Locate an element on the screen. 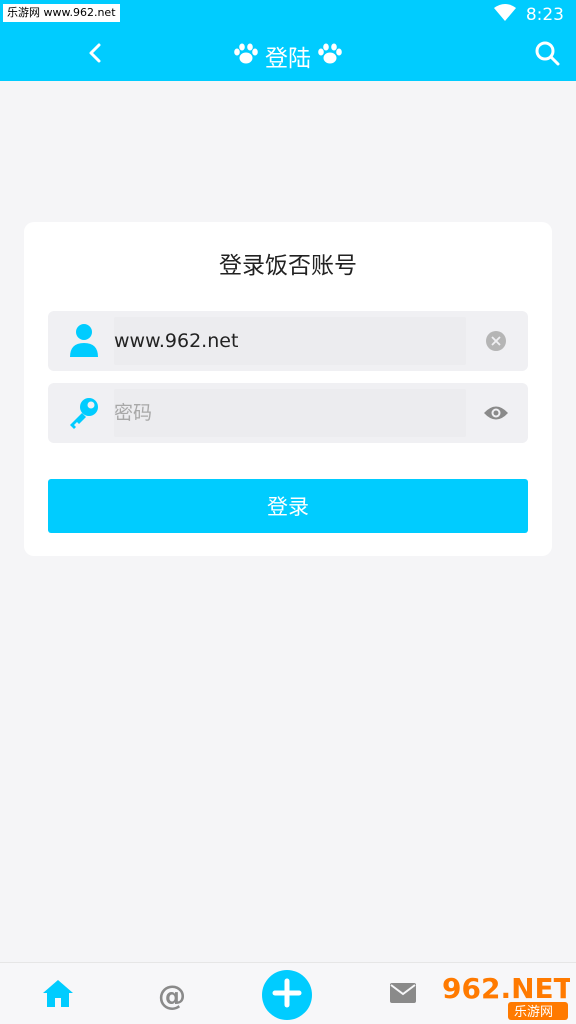 The image size is (576, 1024). brand-mark-text: 962.NET is located at coordinates (506, 988).